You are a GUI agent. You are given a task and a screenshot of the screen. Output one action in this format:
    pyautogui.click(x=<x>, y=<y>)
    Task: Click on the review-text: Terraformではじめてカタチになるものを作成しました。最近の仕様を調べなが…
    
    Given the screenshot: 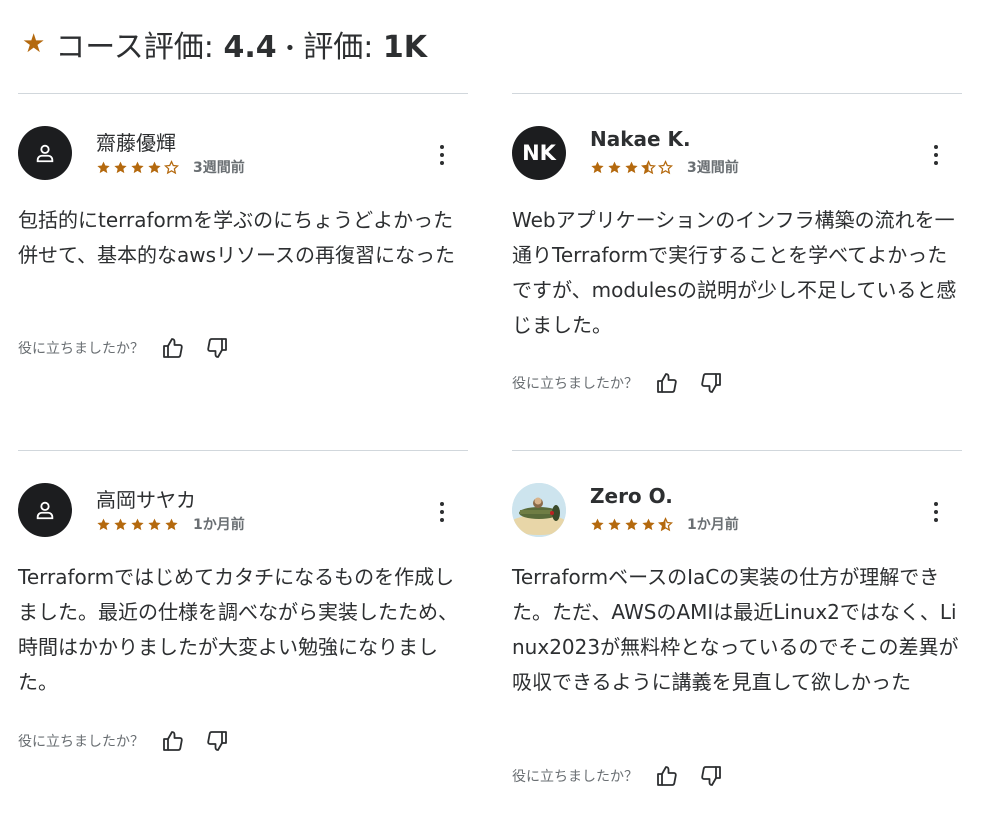 What is the action you would take?
    pyautogui.click(x=238, y=629)
    